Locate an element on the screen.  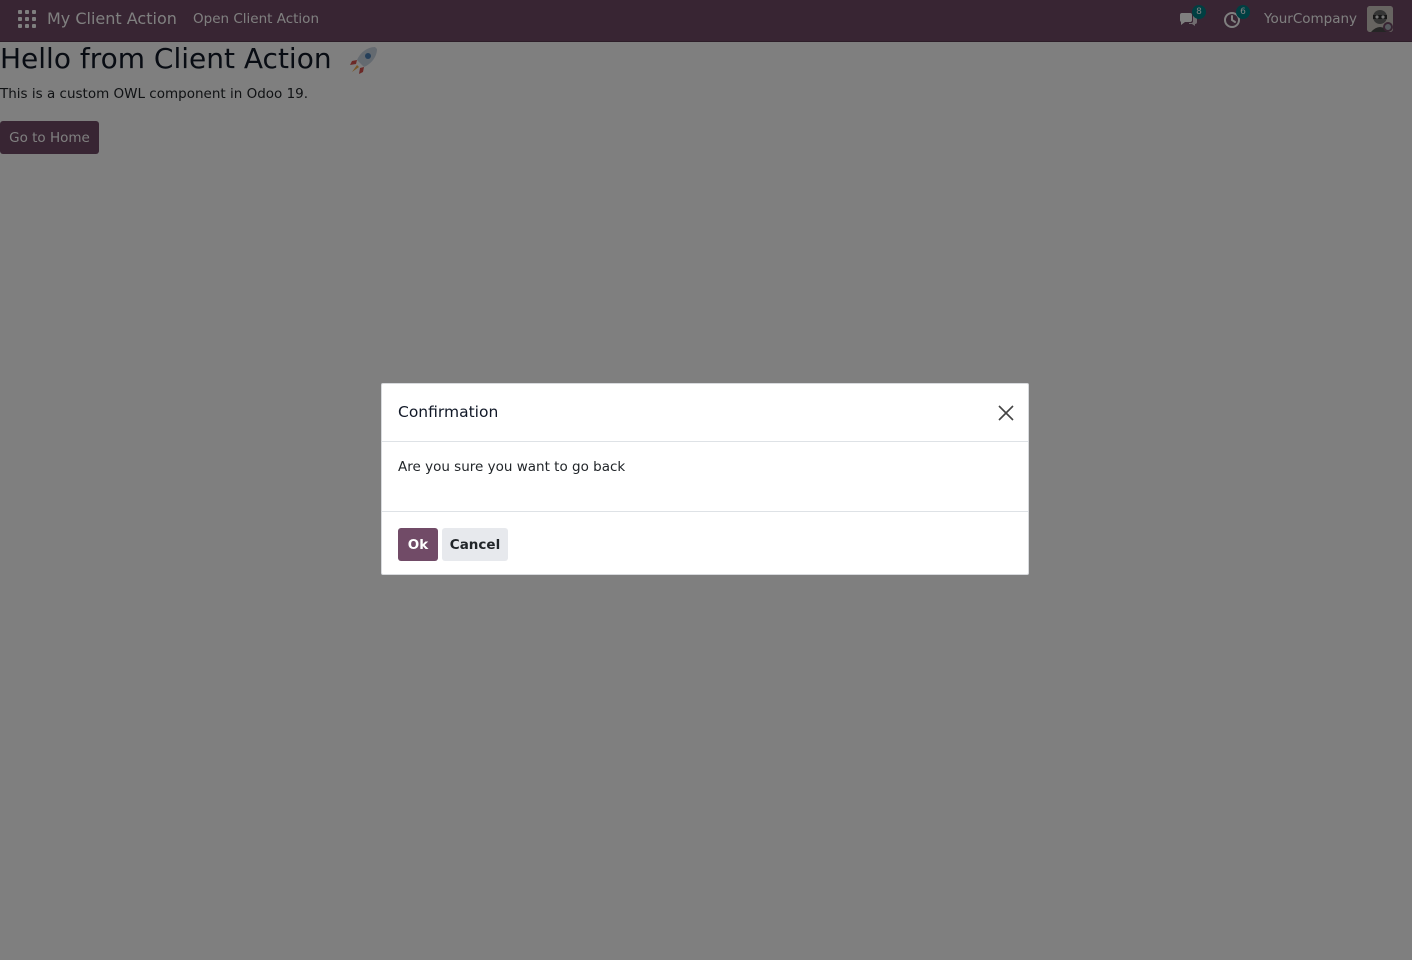
dialog-body: Are you sure you want to go back is located at coordinates (705, 477).